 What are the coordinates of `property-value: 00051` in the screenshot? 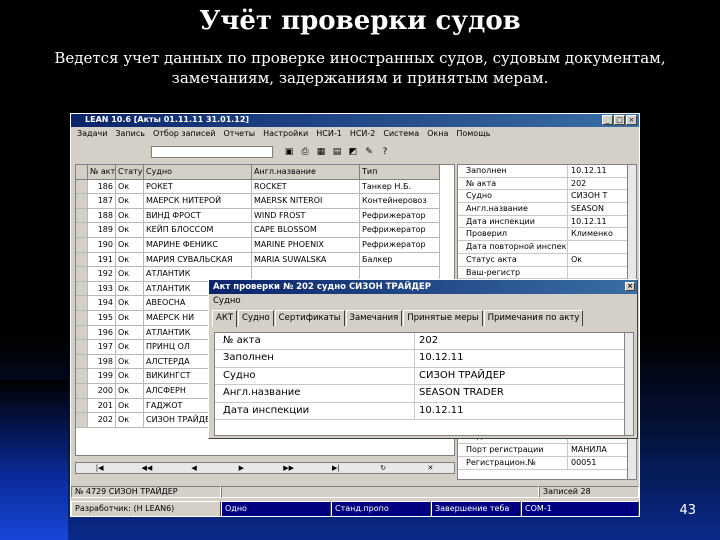 It's located at (584, 462).